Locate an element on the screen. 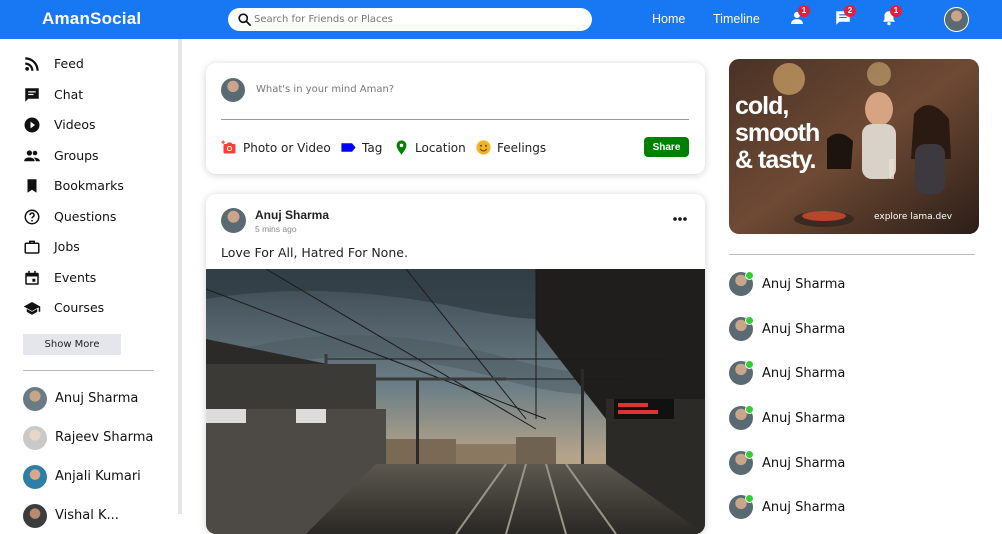 This screenshot has width=1002, height=534. friend-name: Anuj Sharma is located at coordinates (97, 398).